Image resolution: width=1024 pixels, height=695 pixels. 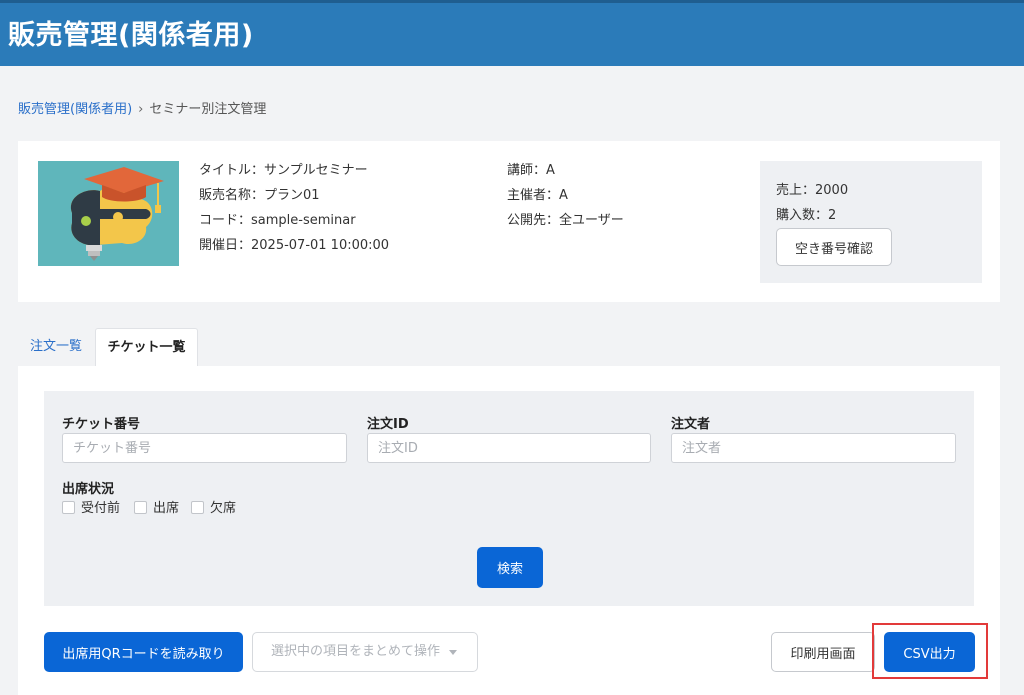 I want to click on print-view-button: 印刷用画面, so click(x=823, y=652).